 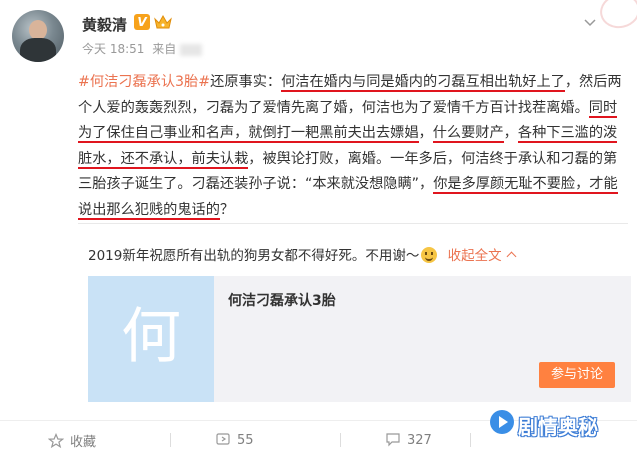 I want to click on username: 黄毅清, so click(x=104, y=24).